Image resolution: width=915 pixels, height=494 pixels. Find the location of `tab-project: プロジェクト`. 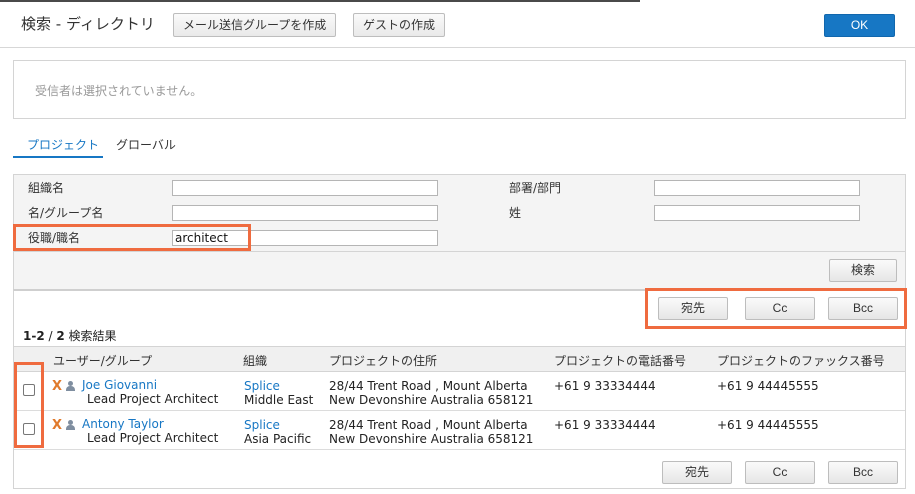

tab-project: プロジェクト is located at coordinates (58, 147).